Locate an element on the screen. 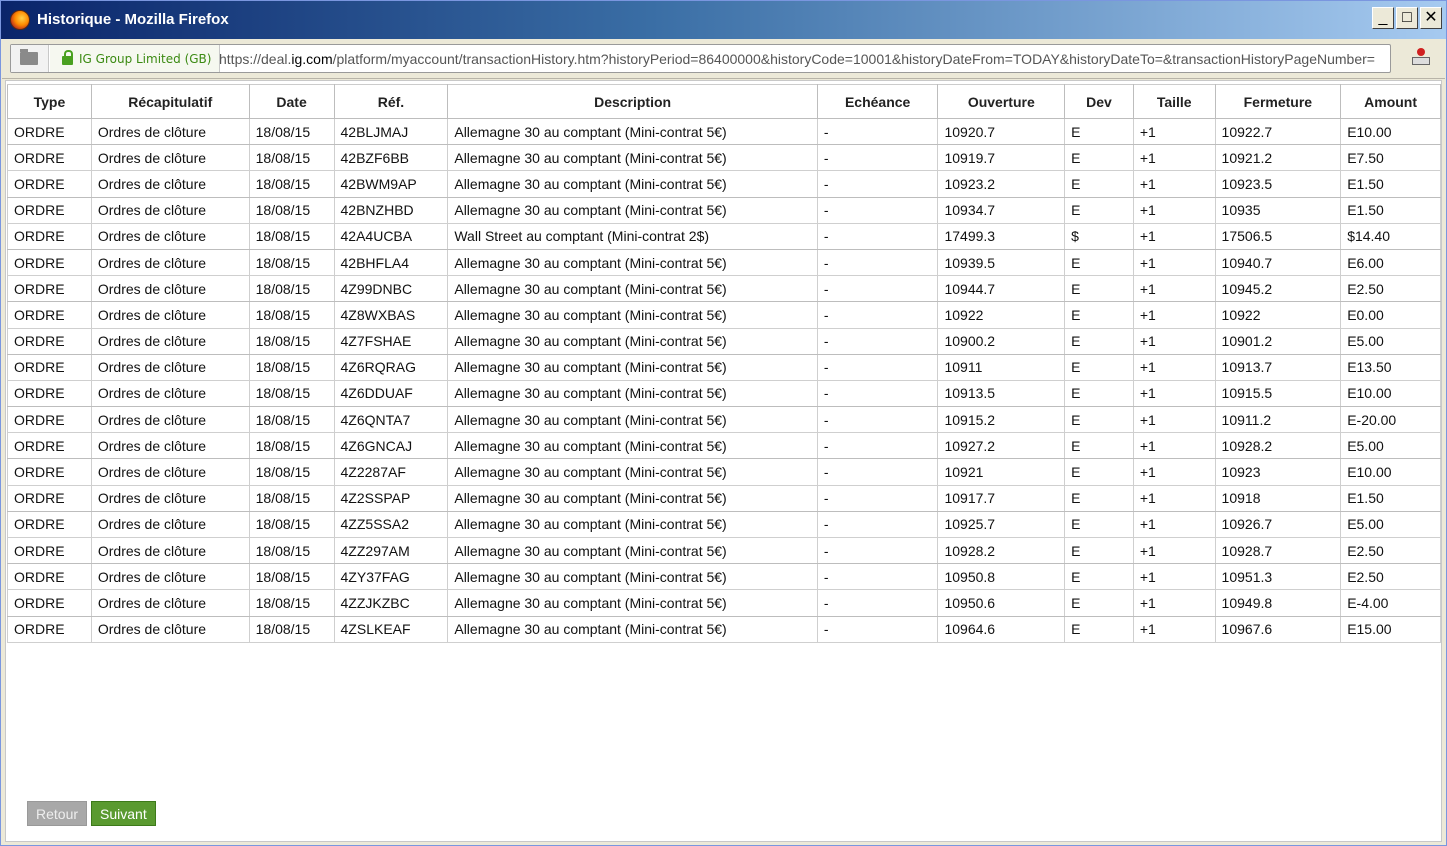 The width and height of the screenshot is (1447, 846). column-header-amount: Amount is located at coordinates (1390, 101).